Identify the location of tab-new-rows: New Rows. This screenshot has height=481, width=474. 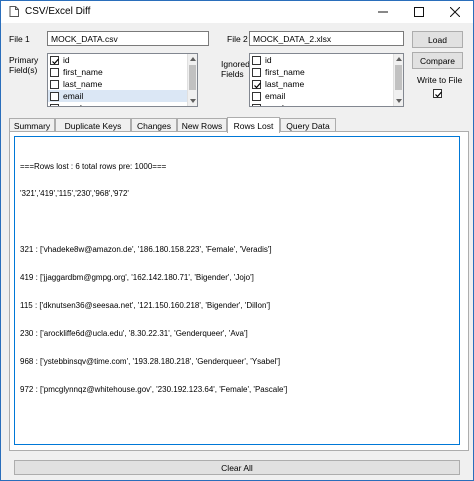
(202, 125).